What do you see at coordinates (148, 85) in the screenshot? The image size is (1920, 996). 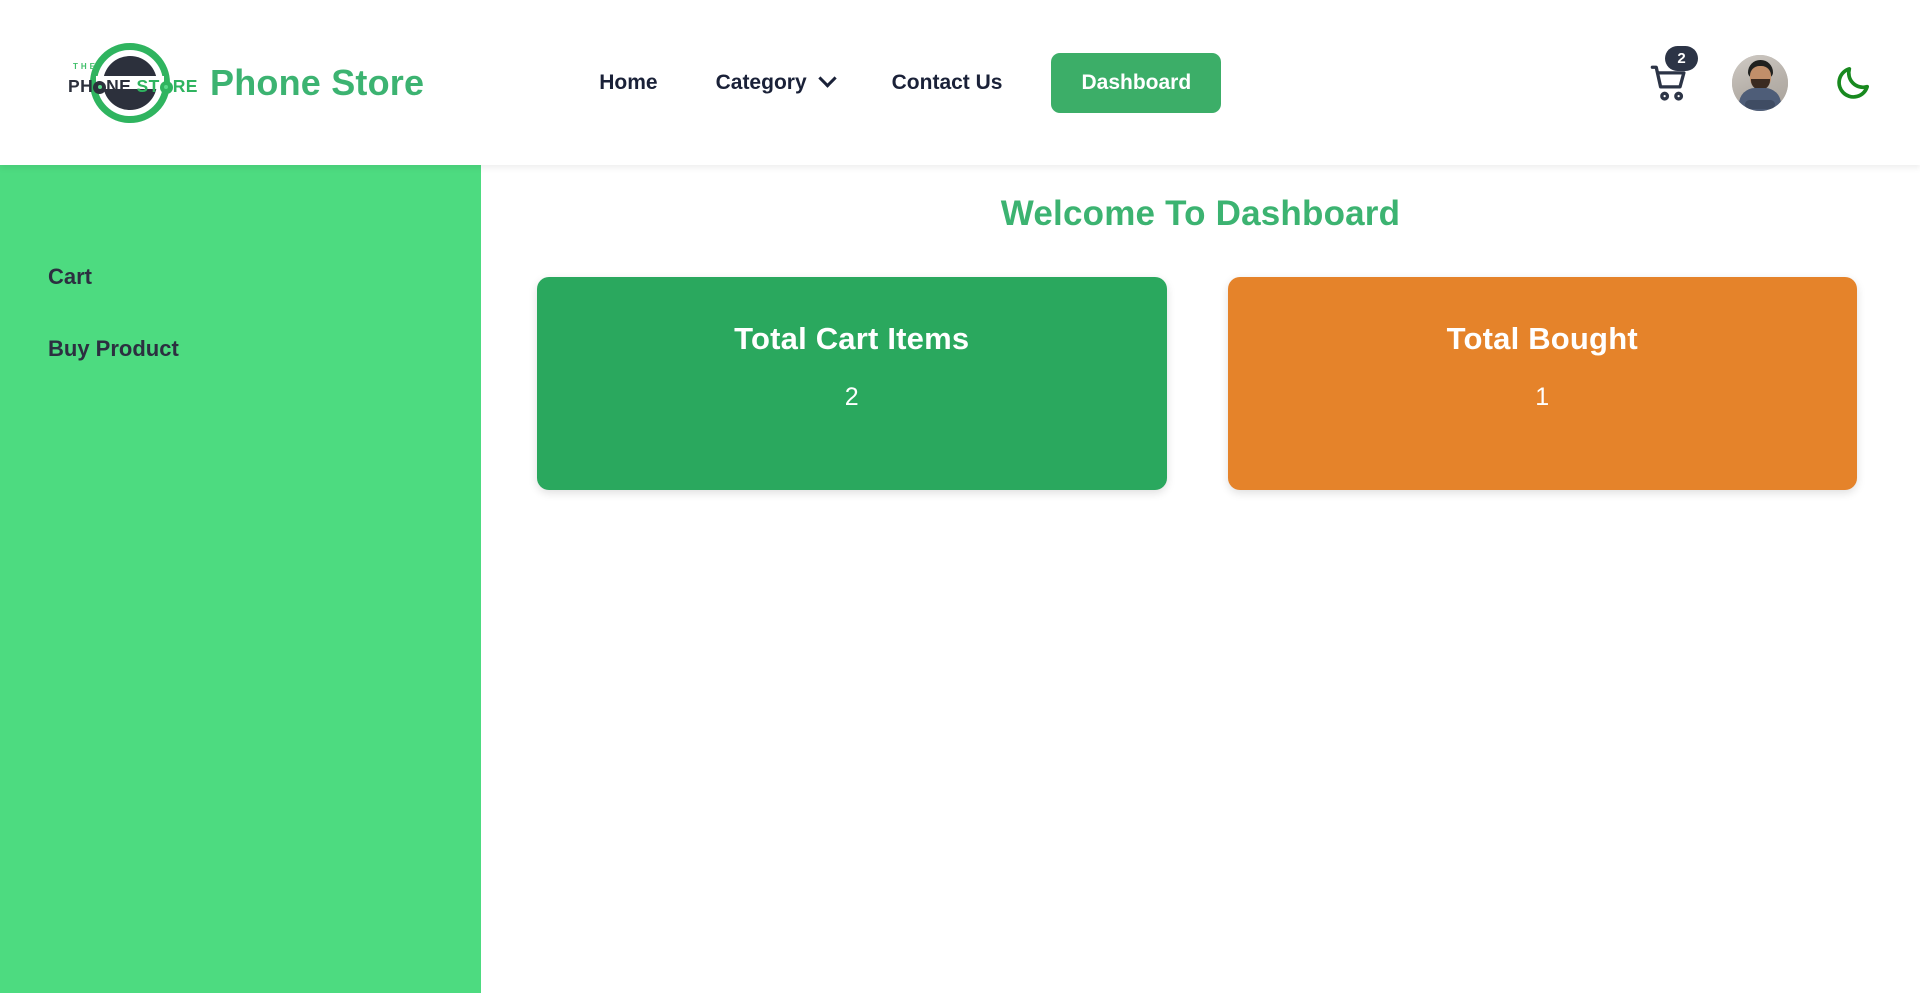 I see `logo-st-text: ST` at bounding box center [148, 85].